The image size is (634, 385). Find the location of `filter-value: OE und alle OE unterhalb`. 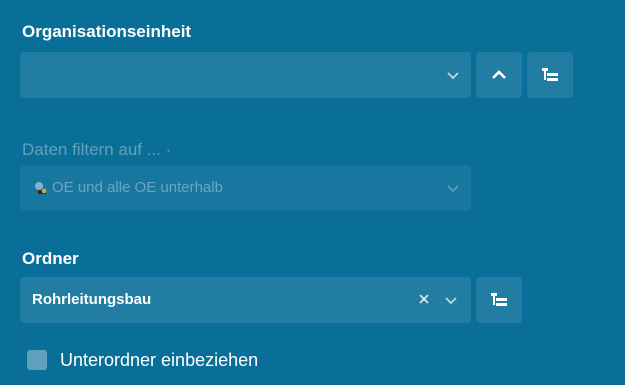

filter-value: OE und alle OE unterhalb is located at coordinates (137, 187).